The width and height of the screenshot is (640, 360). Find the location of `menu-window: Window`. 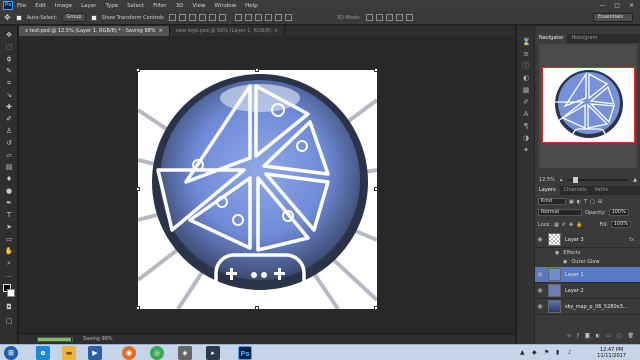

menu-window: Window is located at coordinates (225, 6).